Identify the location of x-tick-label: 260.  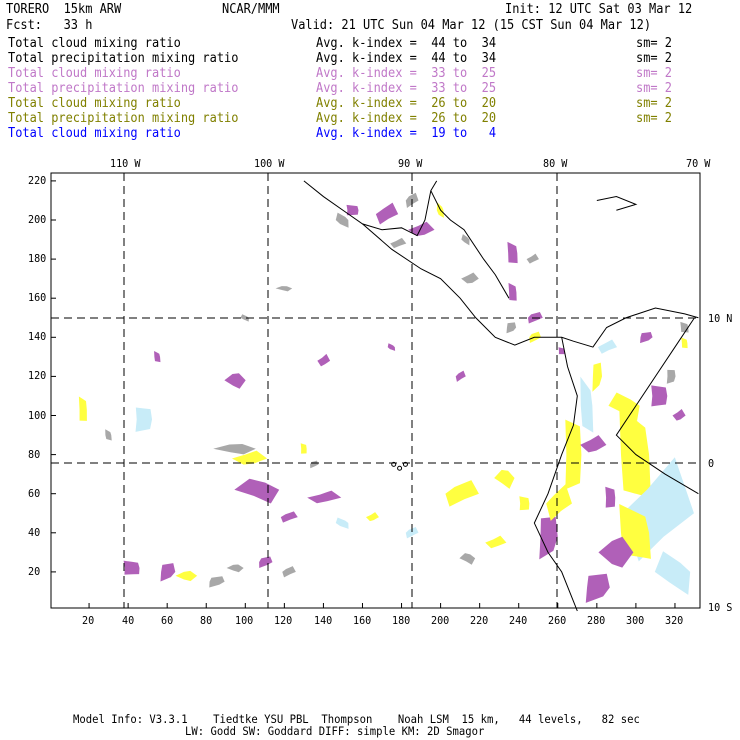
(557, 620).